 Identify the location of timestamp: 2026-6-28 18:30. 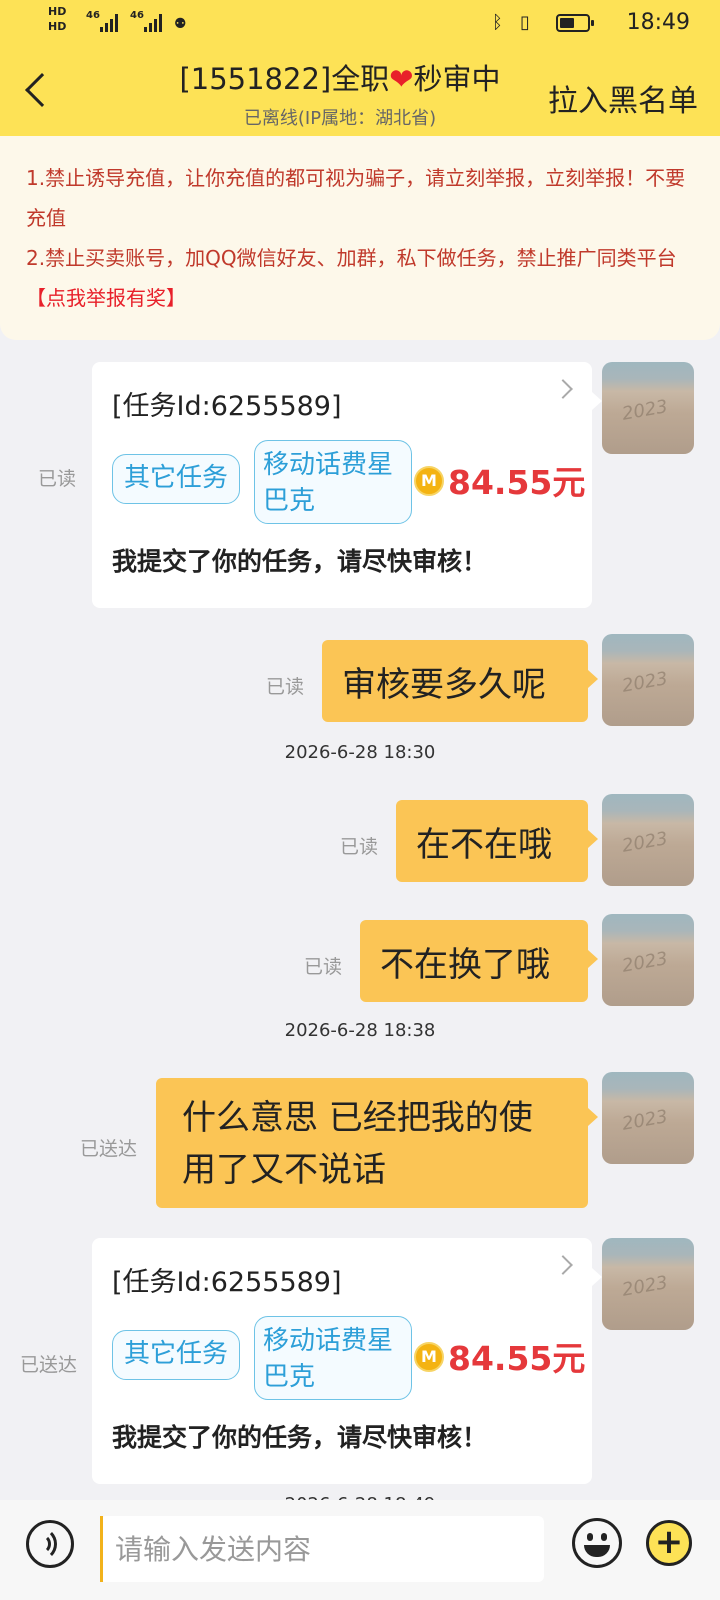
(360, 752).